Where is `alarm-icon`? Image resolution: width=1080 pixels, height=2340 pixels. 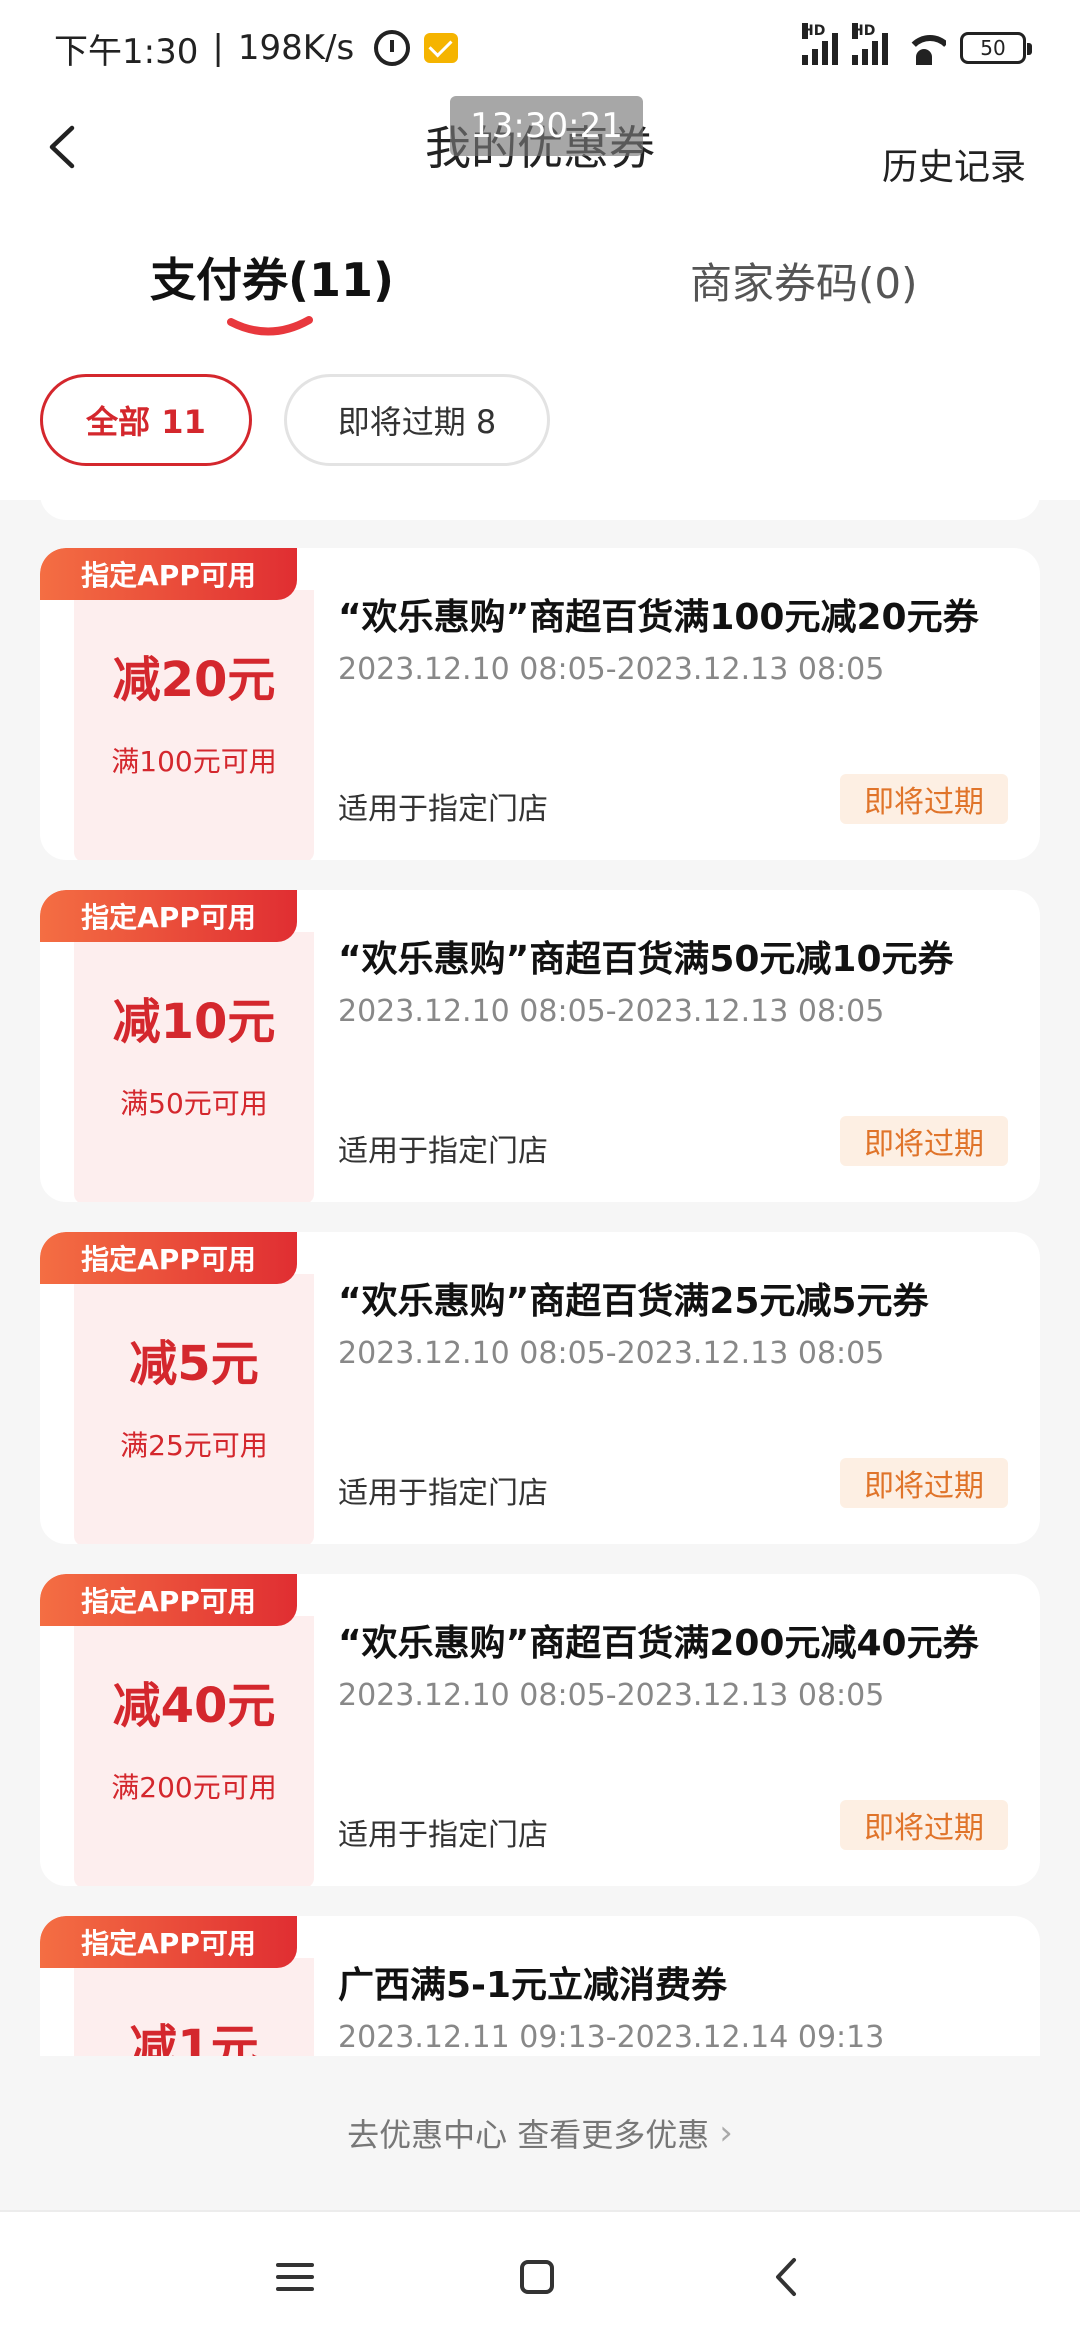 alarm-icon is located at coordinates (392, 48).